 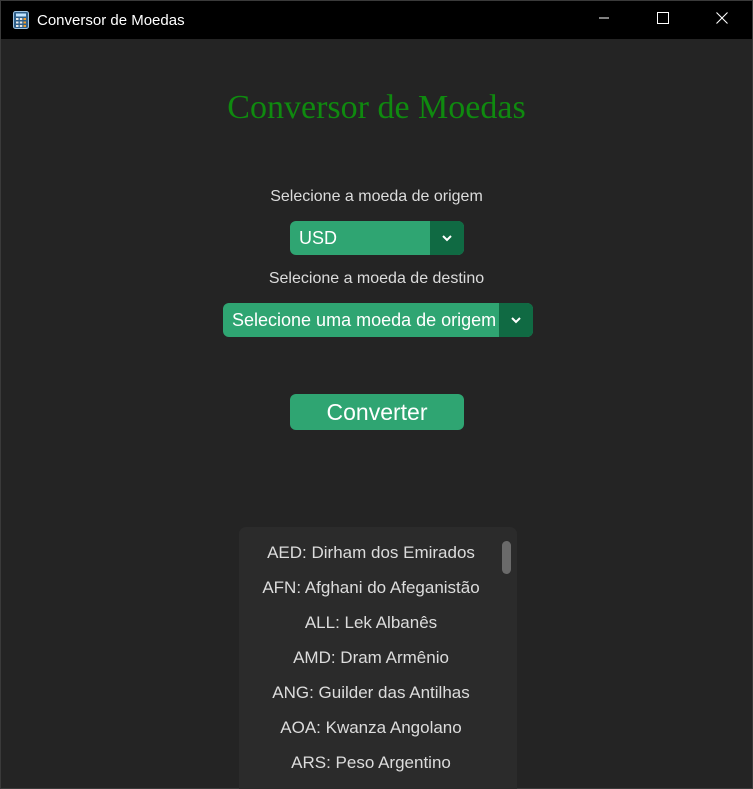 I want to click on list-scrollbar, so click(x=507, y=662).